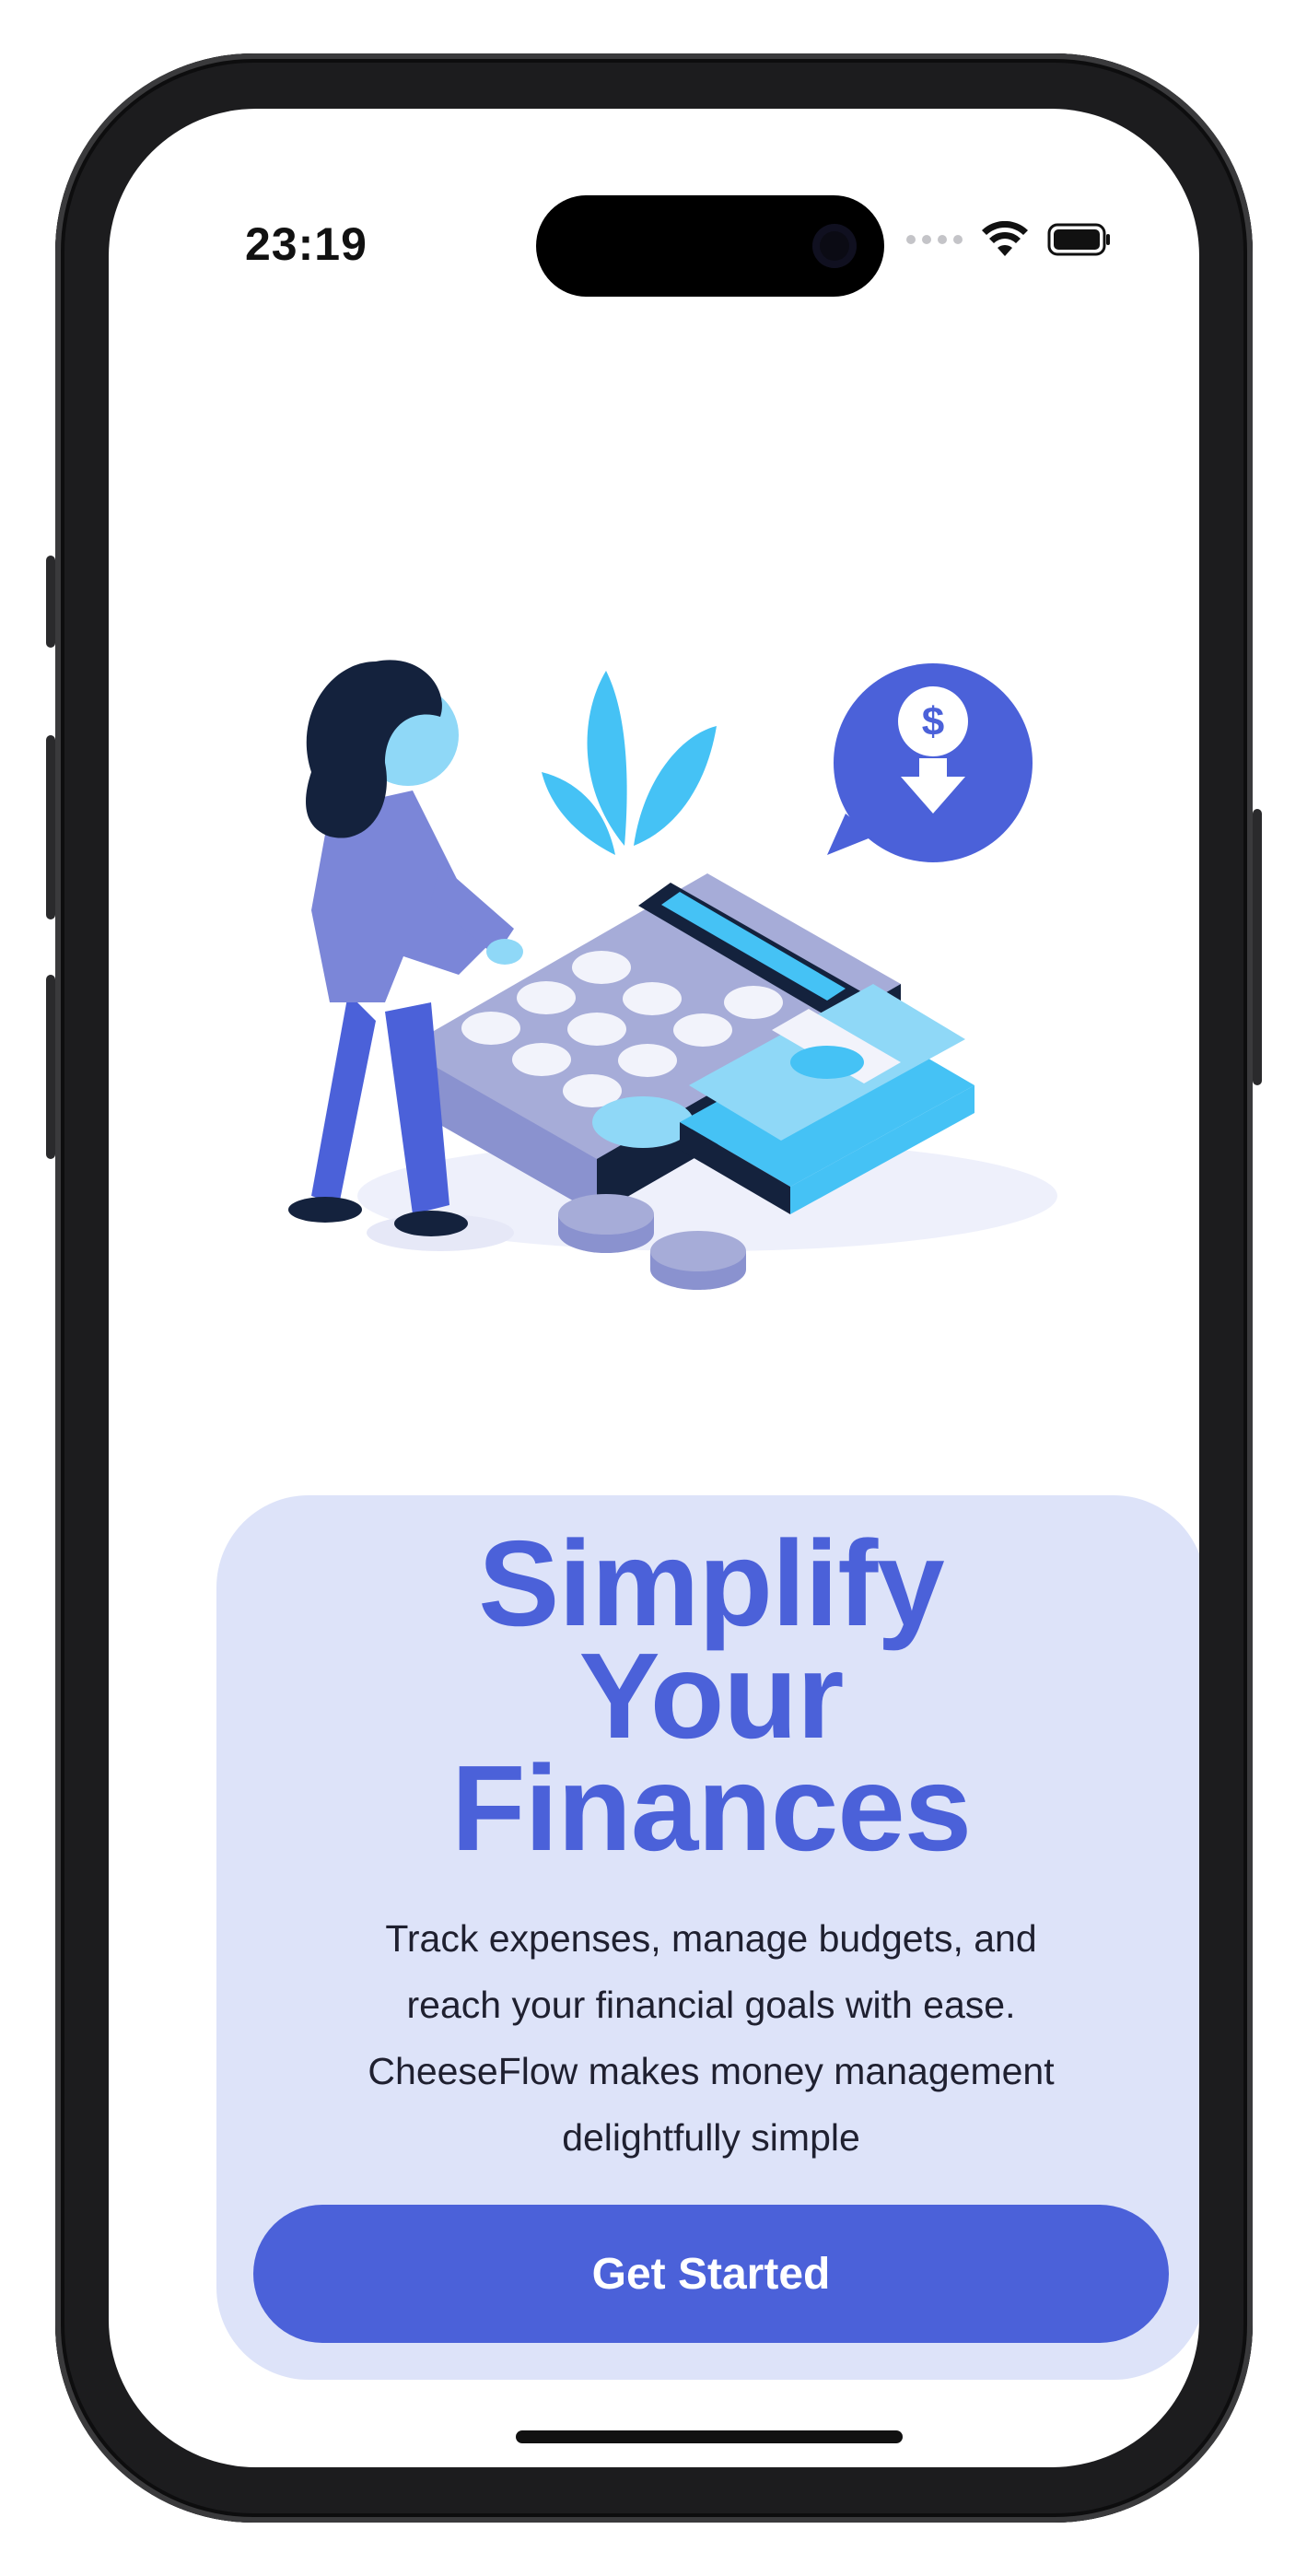  I want to click on page-title: Simplify Your Finances, so click(708, 1696).